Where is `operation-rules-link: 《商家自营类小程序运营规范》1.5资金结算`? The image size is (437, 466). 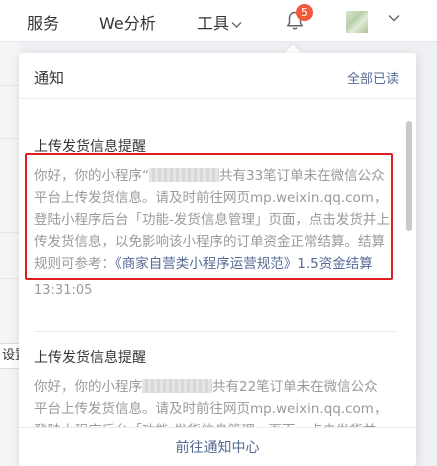
operation-rules-link: 《商家自营类小程序运营规范》1.5资金结算 is located at coordinates (244, 264).